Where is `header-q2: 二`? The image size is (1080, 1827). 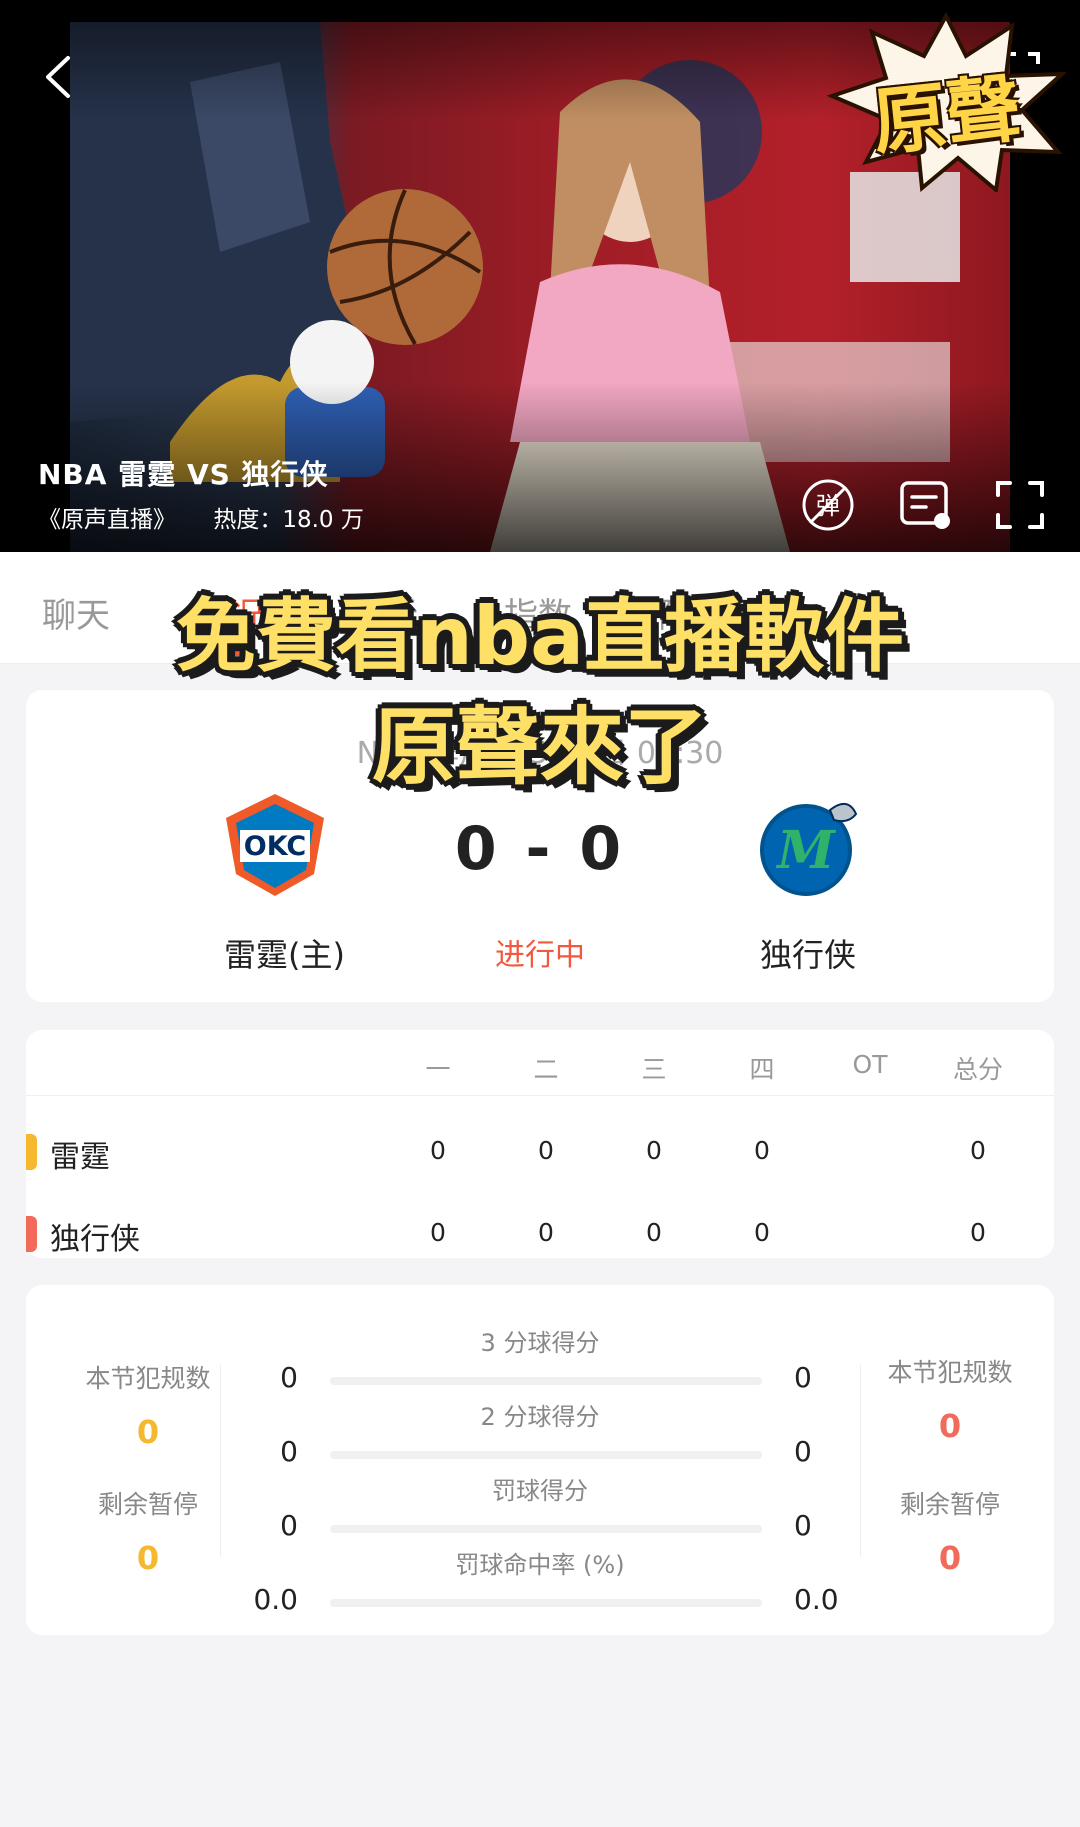
header-q2: 二 is located at coordinates (546, 1069).